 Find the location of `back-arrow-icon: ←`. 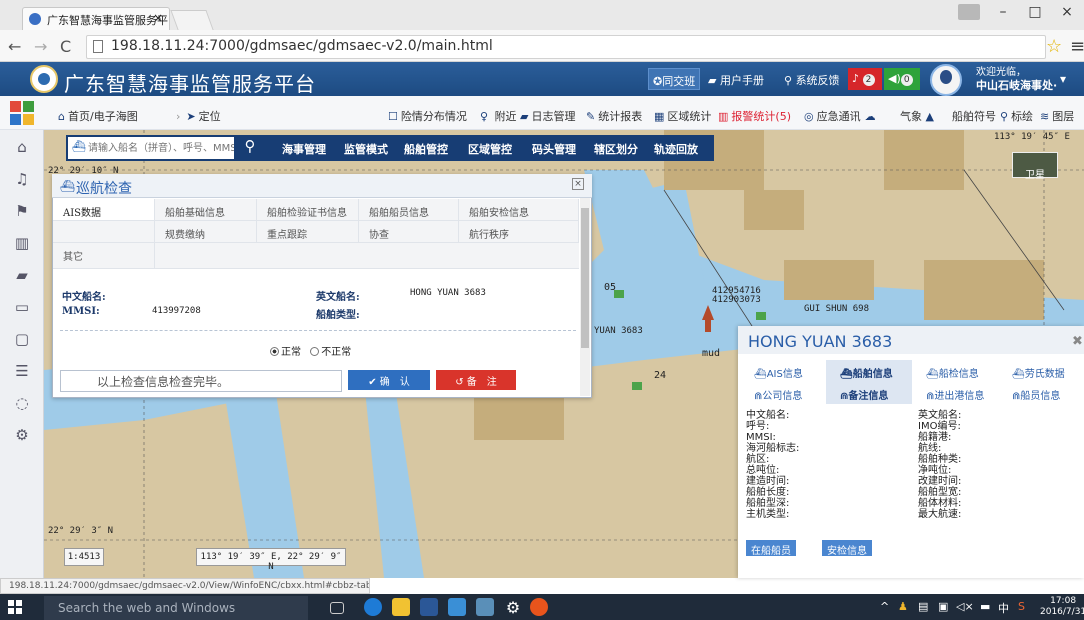

back-arrow-icon: ← is located at coordinates (14, 46).